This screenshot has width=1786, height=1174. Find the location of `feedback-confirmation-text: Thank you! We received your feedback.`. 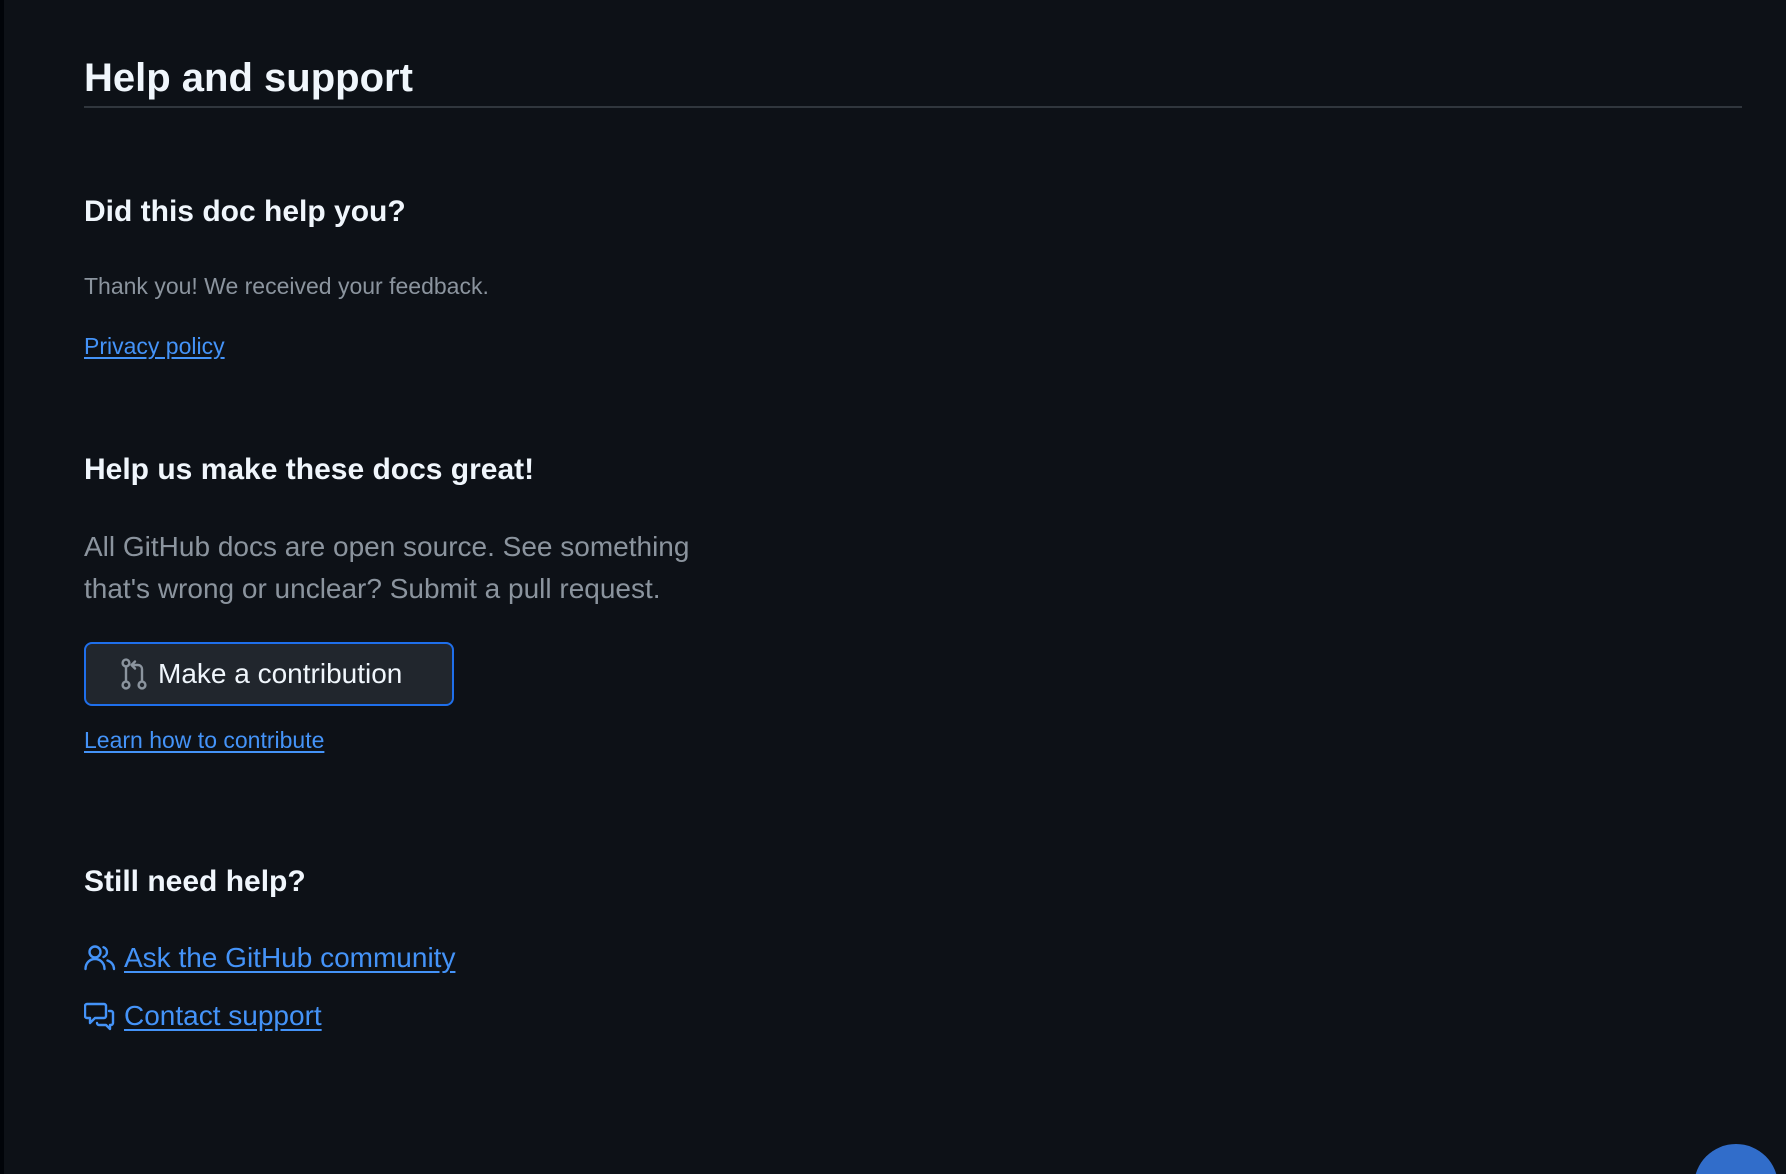

feedback-confirmation-text: Thank you! We received your feedback. is located at coordinates (286, 286).